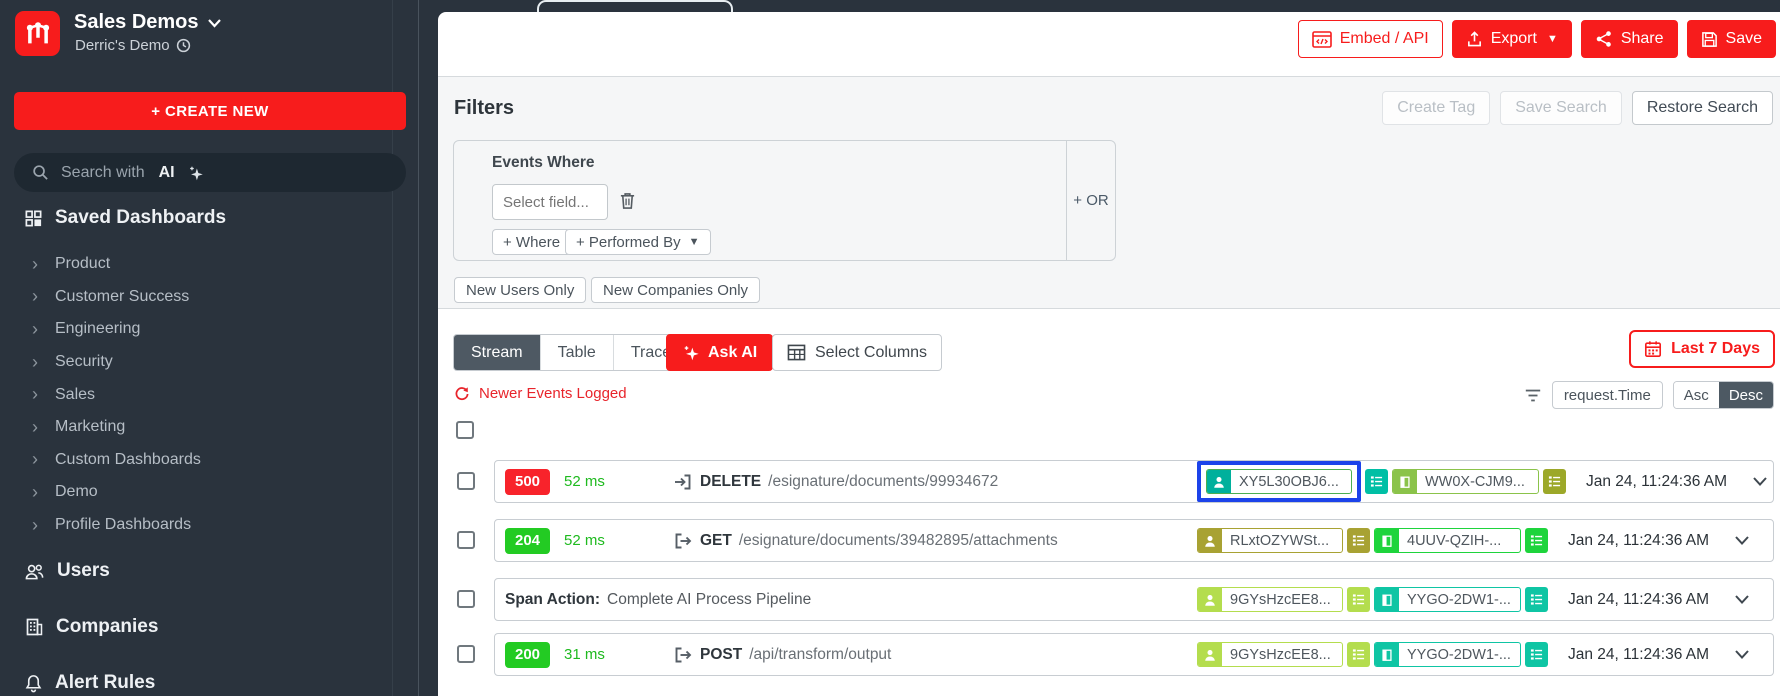 The image size is (1780, 696). Describe the element at coordinates (209, 297) in the screenshot. I see `sidebar-item-customer-success: › Customer Success` at that location.